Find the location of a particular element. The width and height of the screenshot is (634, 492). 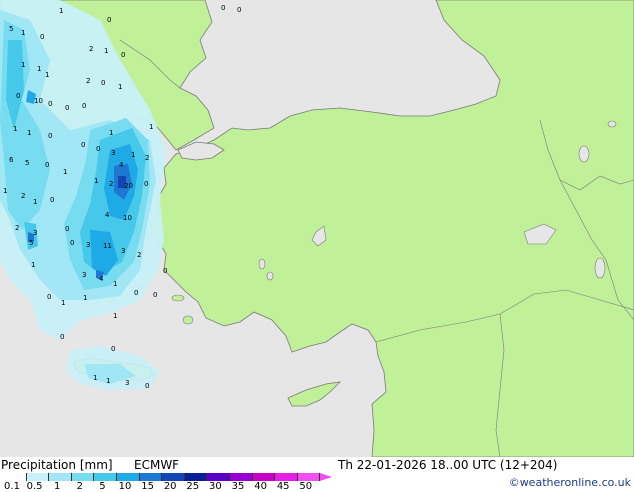

scale-tick-label: 2 is located at coordinates (79, 486).